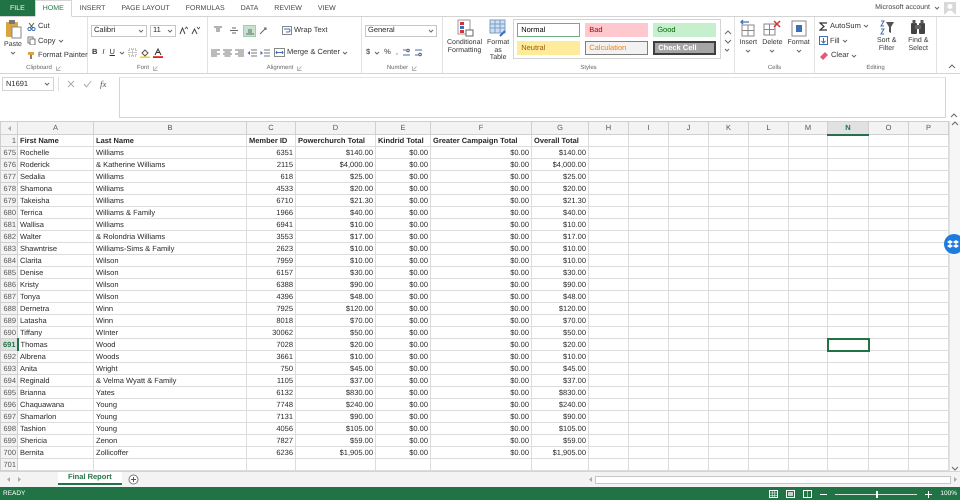 The image size is (960, 500). I want to click on wrap-text-icon, so click(287, 31).